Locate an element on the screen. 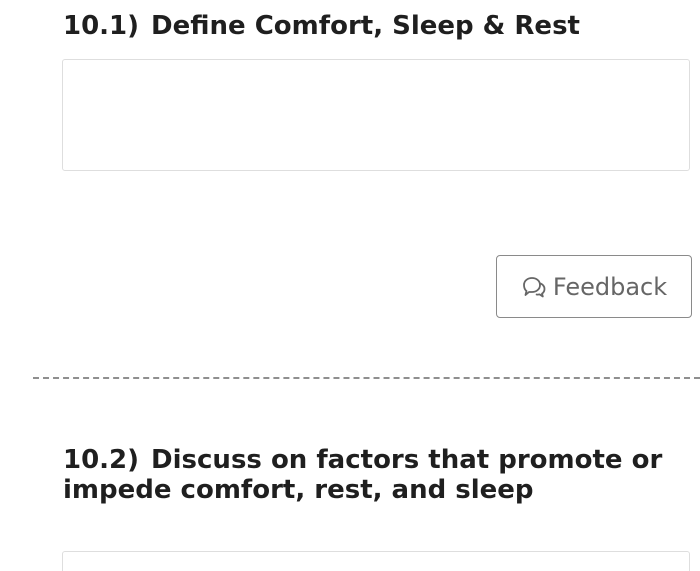  feedback-label: Feedback is located at coordinates (610, 286).